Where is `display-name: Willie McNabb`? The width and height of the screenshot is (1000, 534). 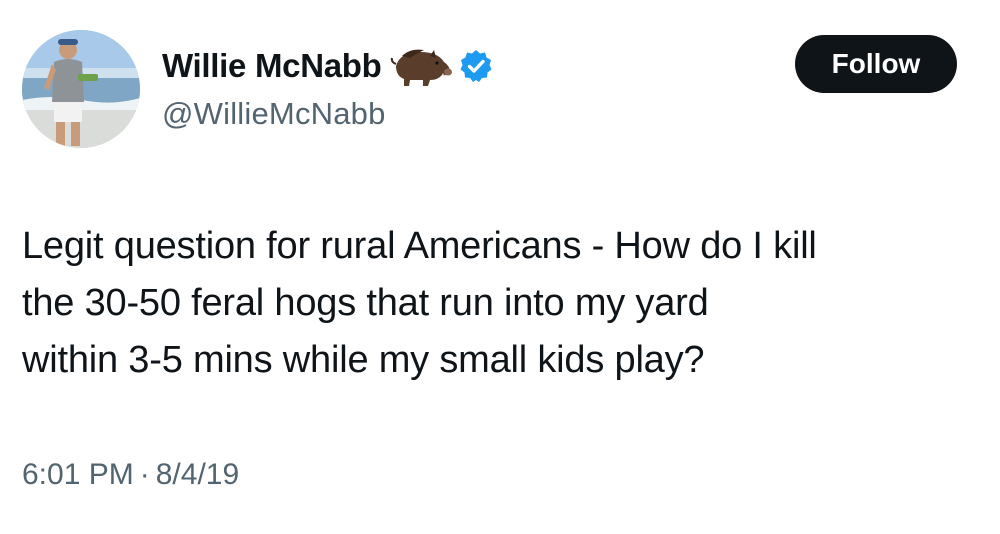 display-name: Willie McNabb is located at coordinates (272, 66).